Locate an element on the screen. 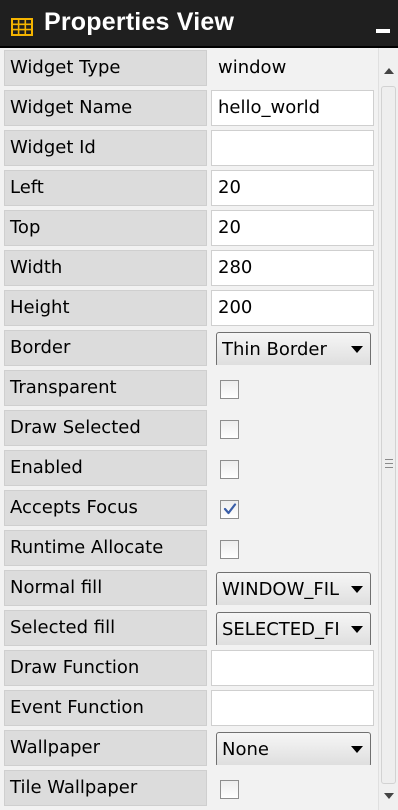 This screenshot has height=810, width=398. property-row-wallpaper: Wallpaper None is located at coordinates (189, 748).